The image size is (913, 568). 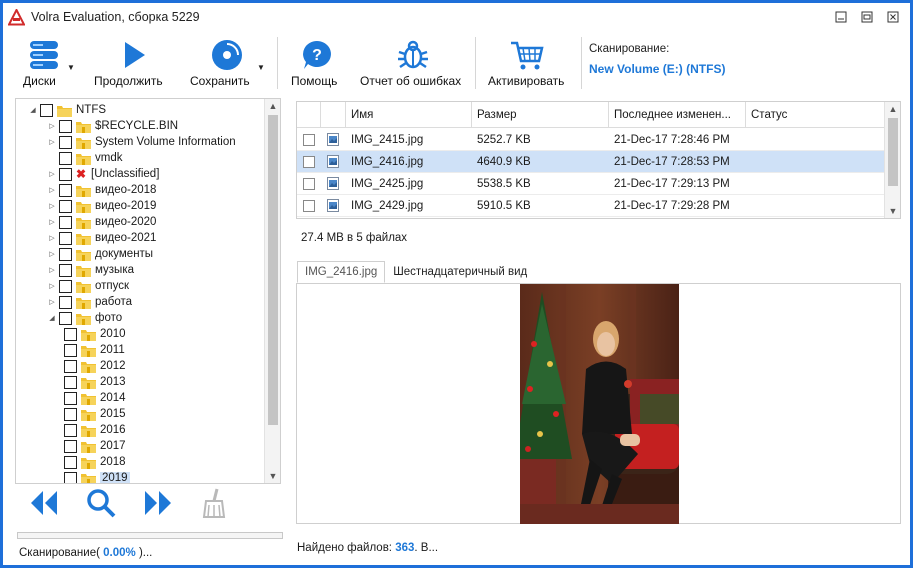 What do you see at coordinates (94, 350) in the screenshot?
I see `tree-item: 2011` at bounding box center [94, 350].